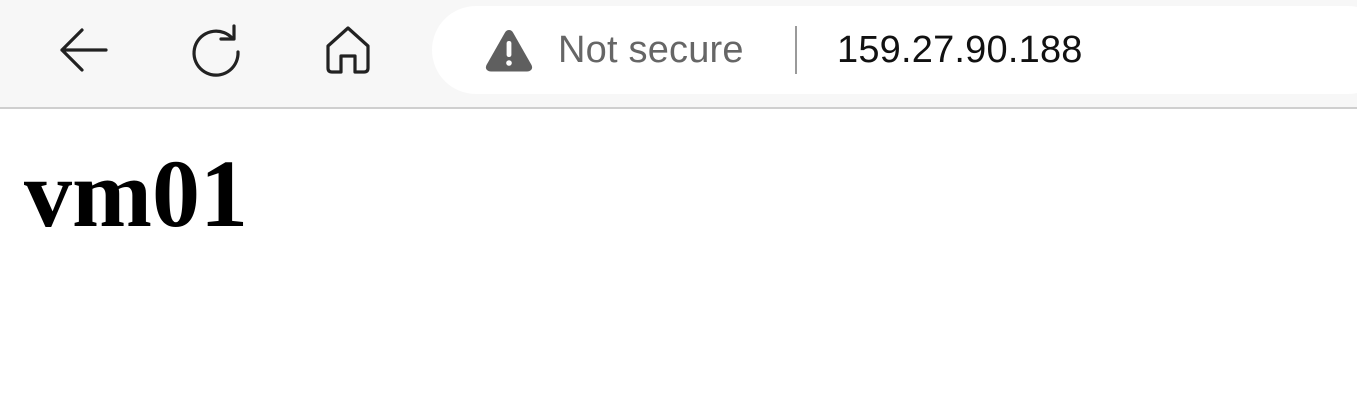  I want to click on home-icon, so click(348, 50).